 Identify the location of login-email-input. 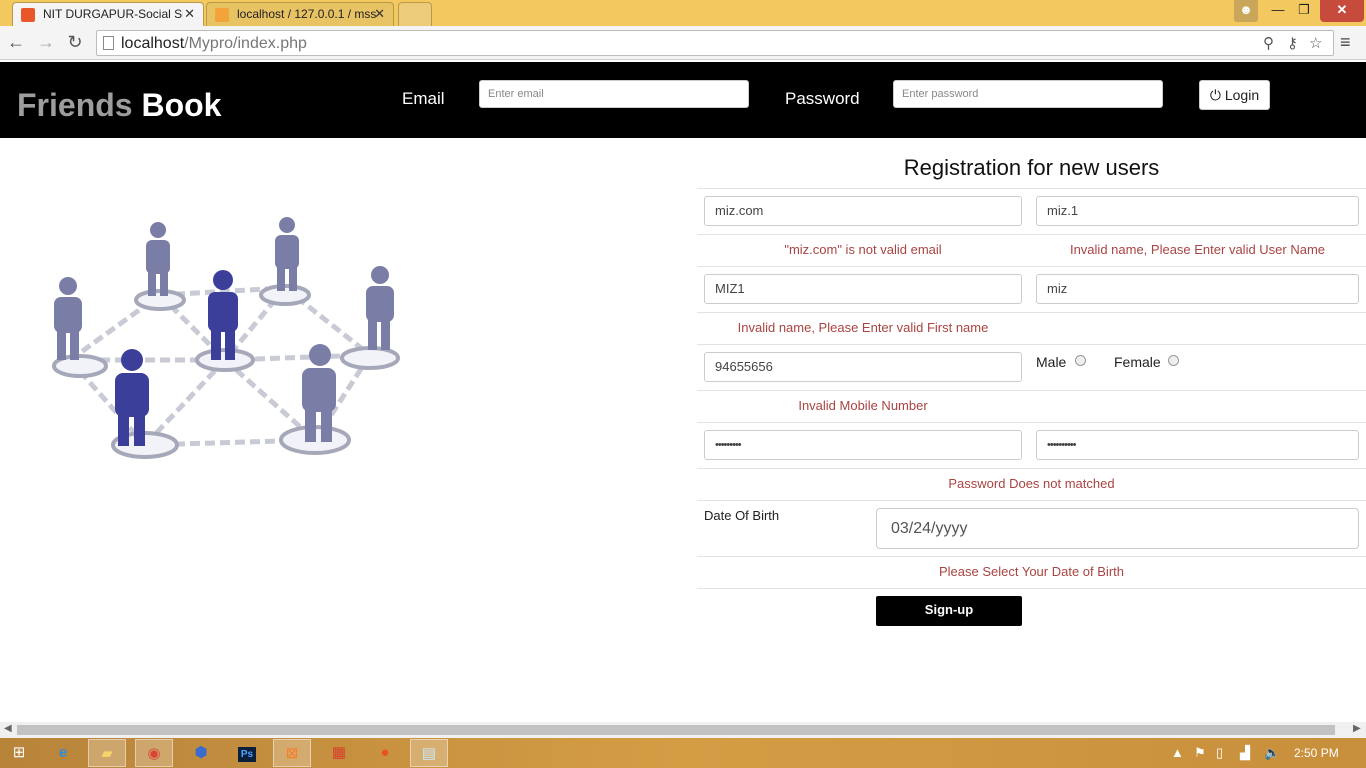
(614, 94).